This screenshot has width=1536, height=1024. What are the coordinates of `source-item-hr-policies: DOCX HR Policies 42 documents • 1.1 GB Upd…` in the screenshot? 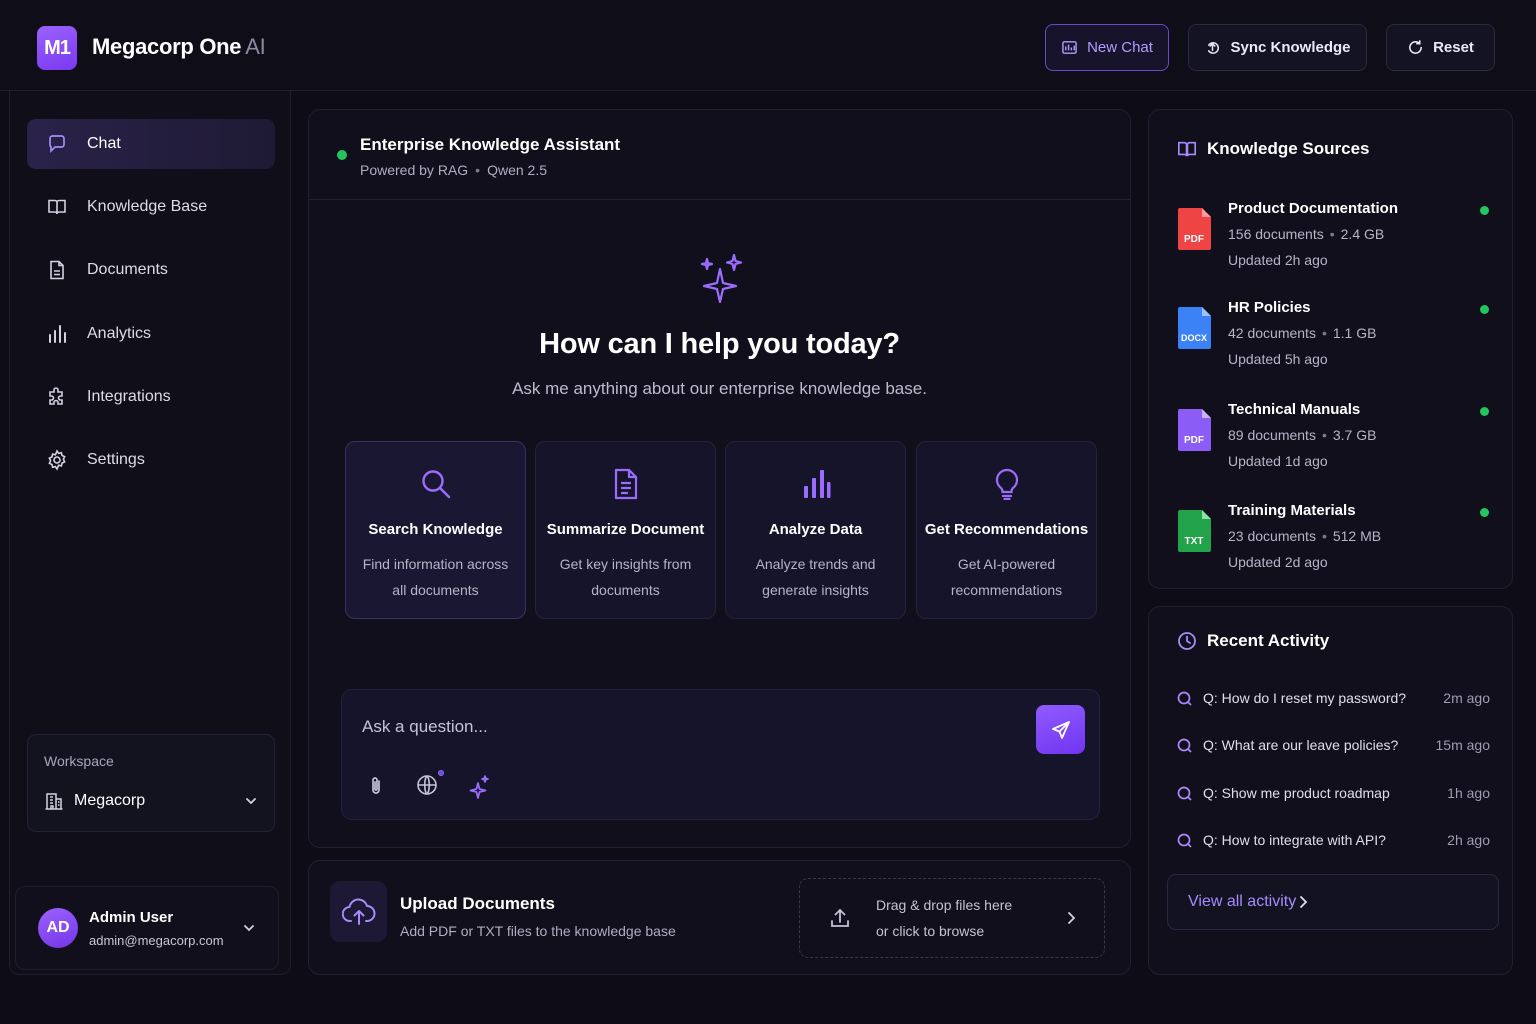 It's located at (1330, 340).